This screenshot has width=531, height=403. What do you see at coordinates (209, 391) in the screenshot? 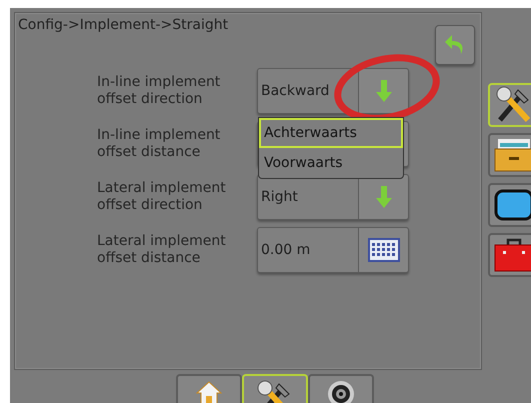
I see `home-icon` at bounding box center [209, 391].